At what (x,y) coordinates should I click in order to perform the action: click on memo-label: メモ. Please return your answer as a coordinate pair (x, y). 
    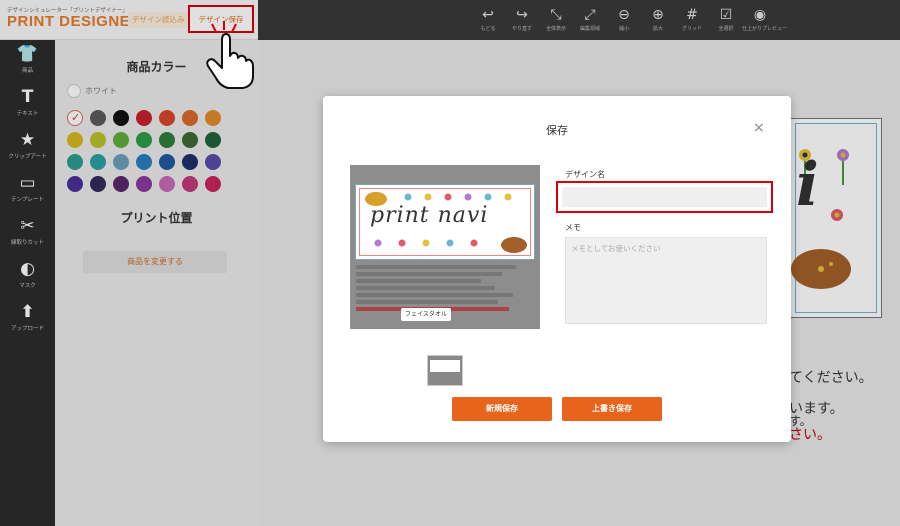
    Looking at the image, I should click on (573, 227).